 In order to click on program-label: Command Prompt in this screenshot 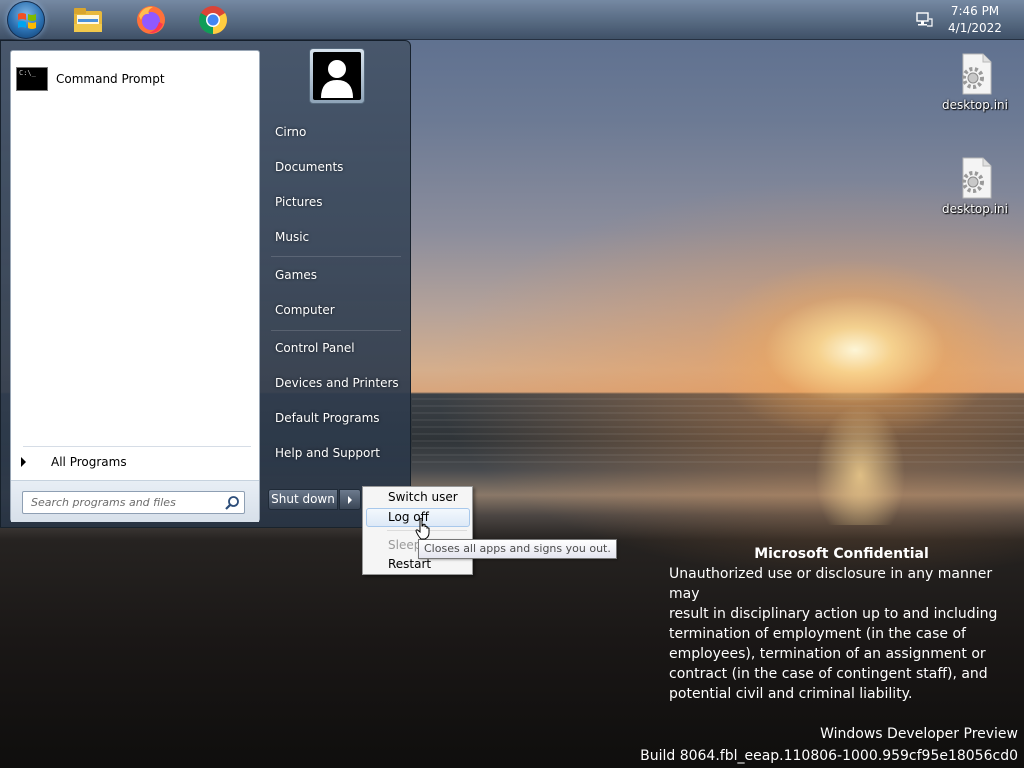, I will do `click(110, 79)`.